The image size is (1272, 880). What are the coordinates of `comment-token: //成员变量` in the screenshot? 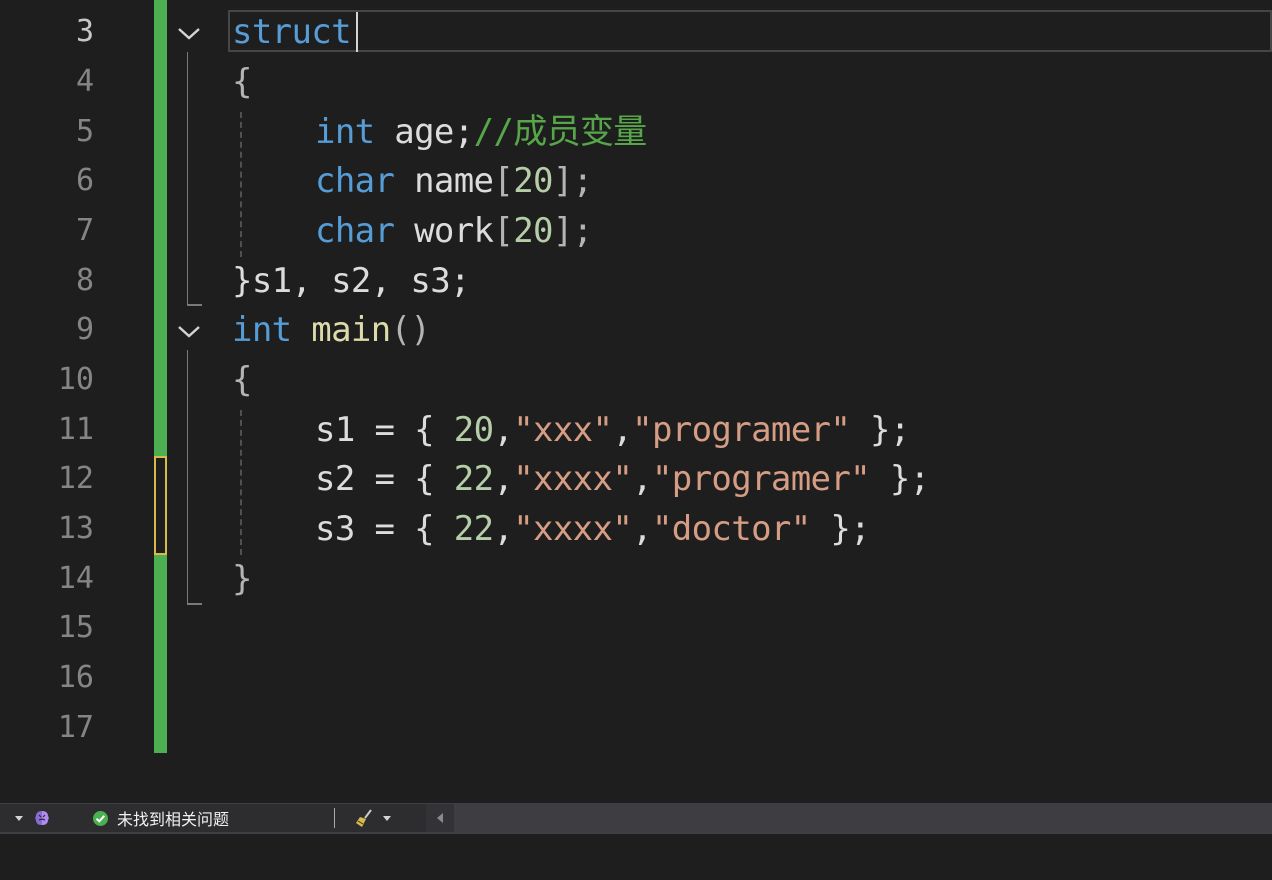 It's located at (560, 132).